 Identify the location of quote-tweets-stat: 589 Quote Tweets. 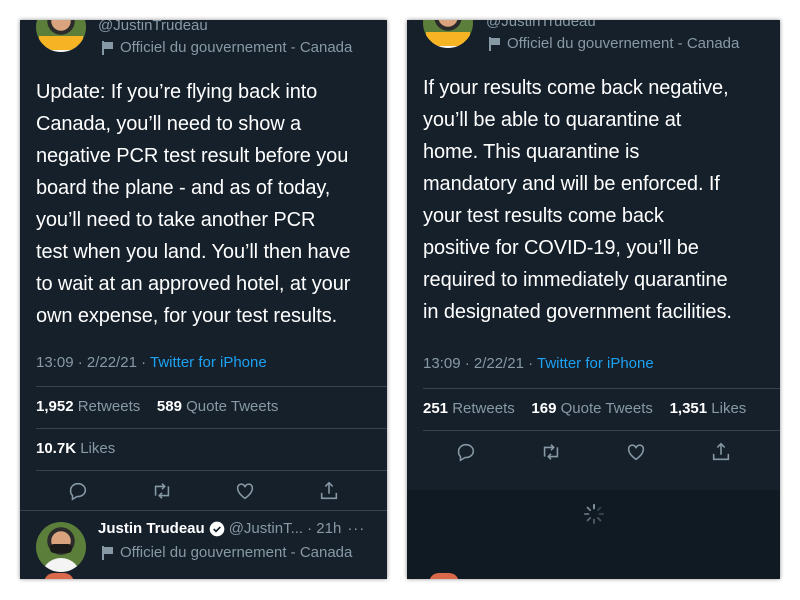
(217, 406).